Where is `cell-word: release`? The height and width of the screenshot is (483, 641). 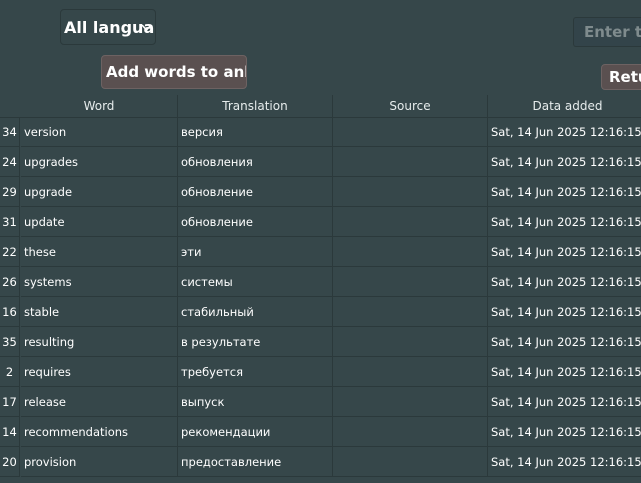 cell-word: release is located at coordinates (99, 402).